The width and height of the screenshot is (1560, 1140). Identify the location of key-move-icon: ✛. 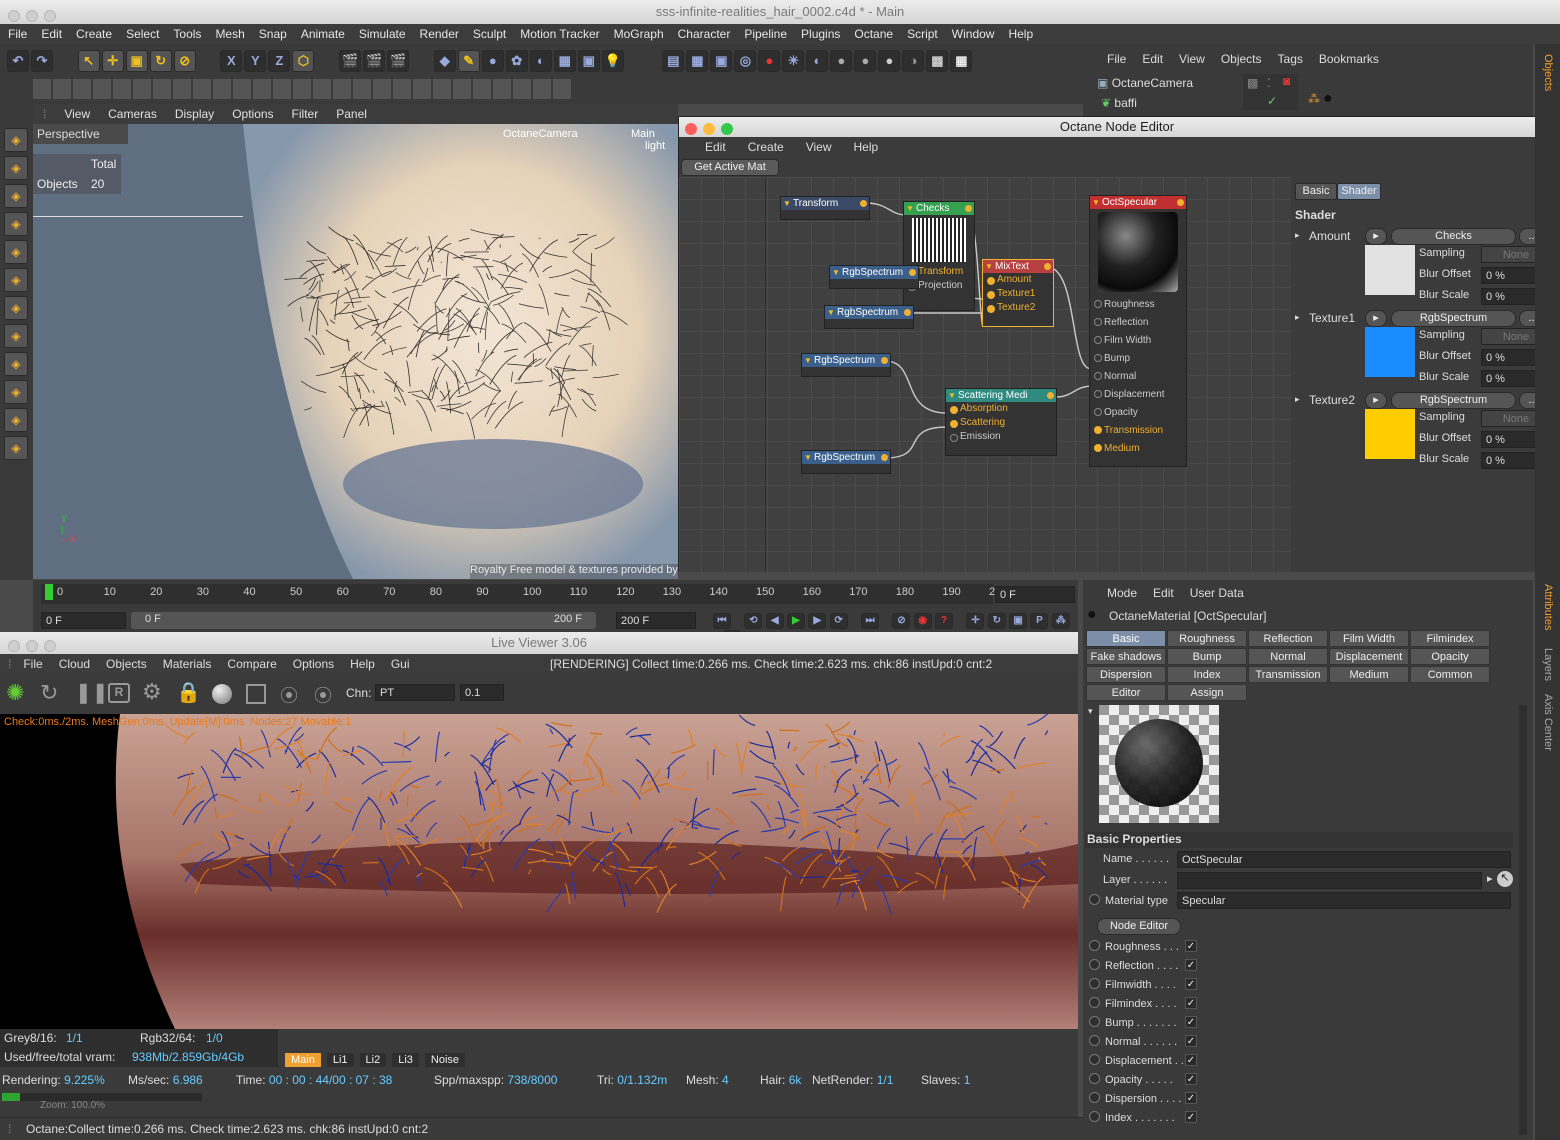
(975, 621).